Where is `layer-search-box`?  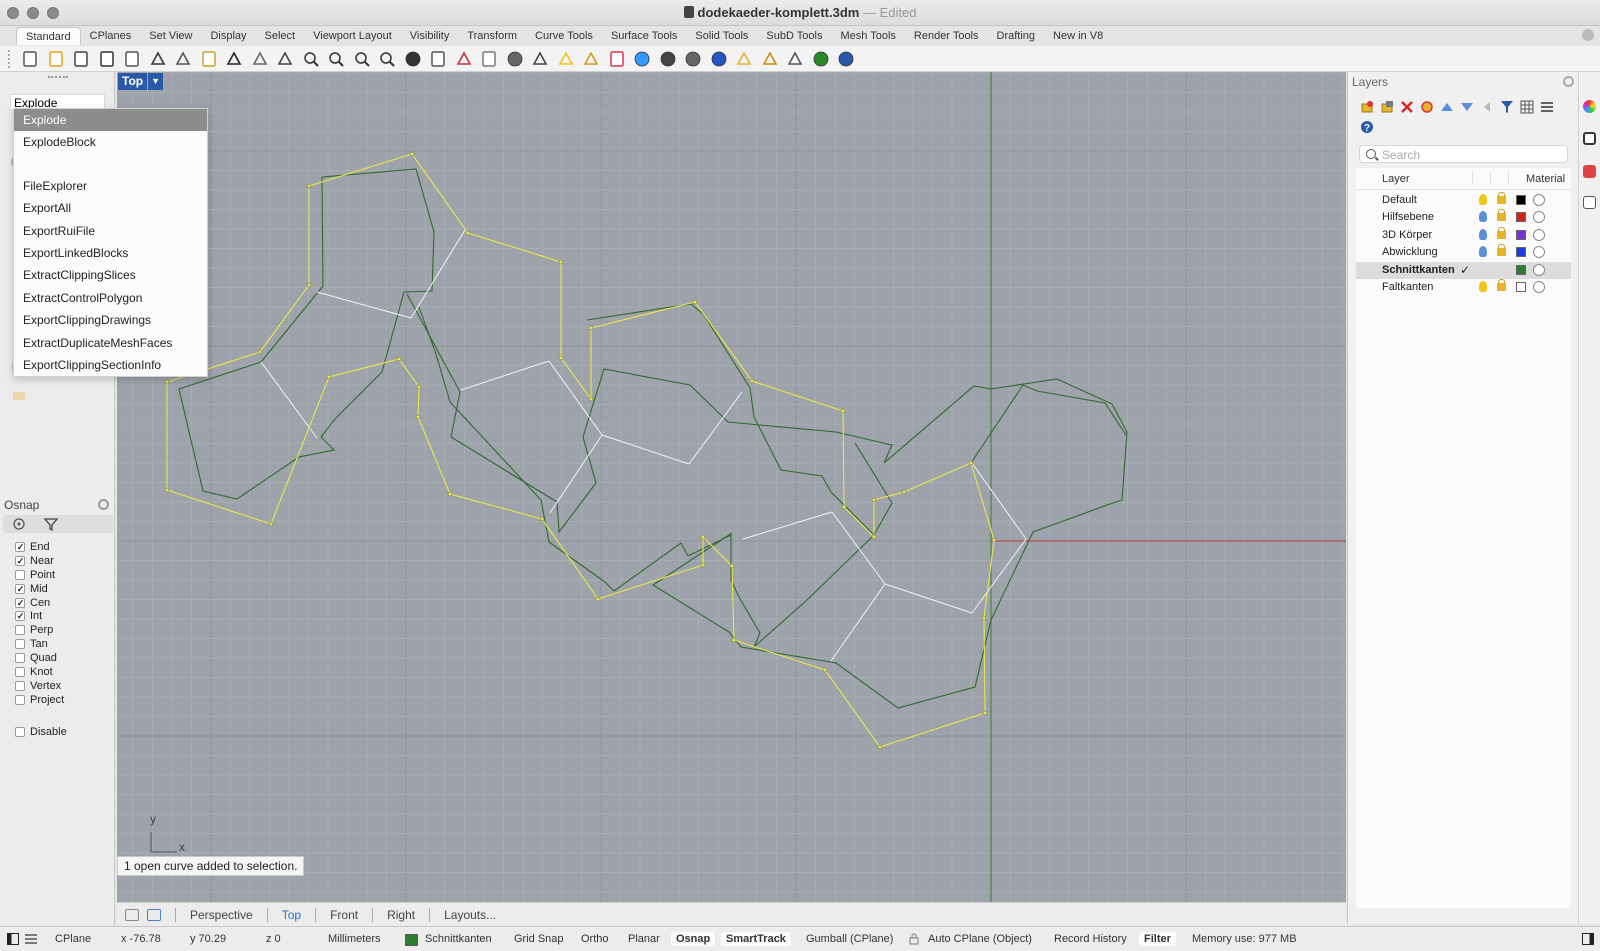 layer-search-box is located at coordinates (1463, 154).